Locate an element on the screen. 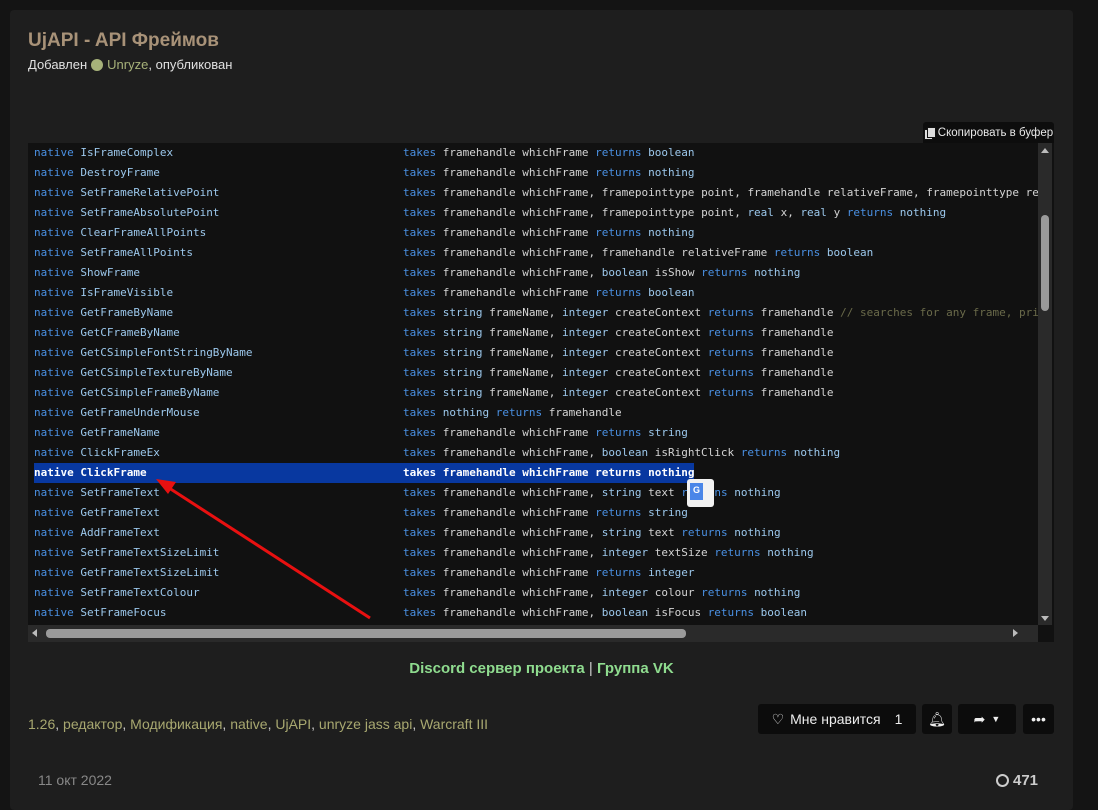 This screenshot has width=1098, height=810. like-label: Мне нравится is located at coordinates (835, 719).